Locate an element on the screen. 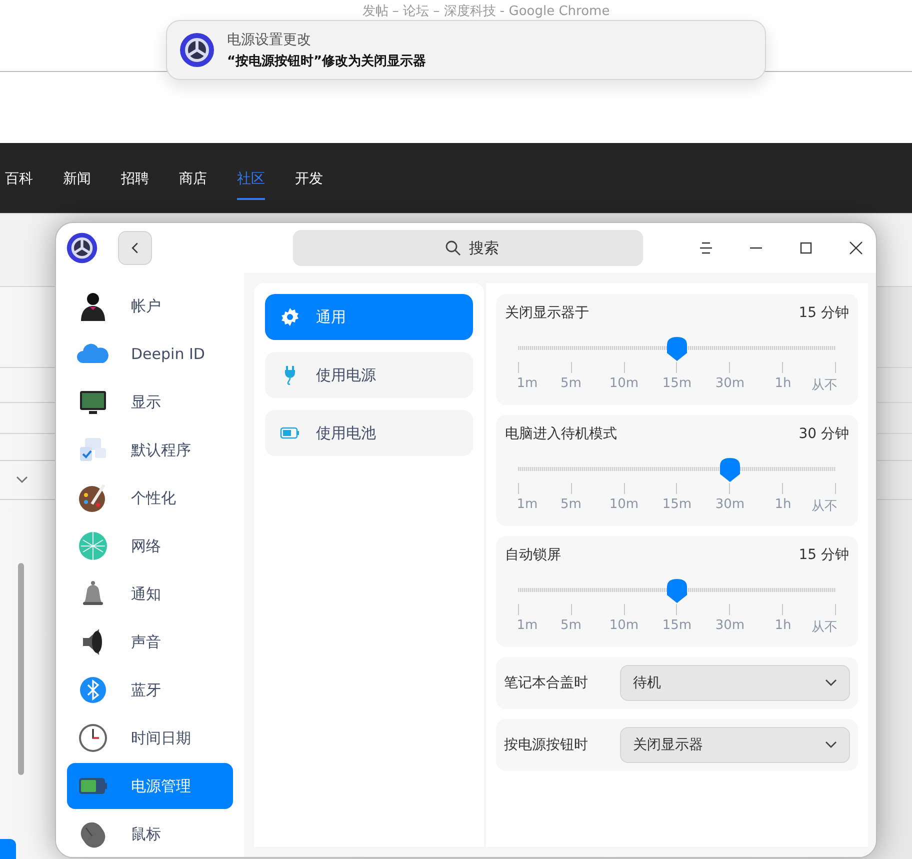 Image resolution: width=912 pixels, height=859 pixels. setting-value: 30 分钟 is located at coordinates (823, 434).